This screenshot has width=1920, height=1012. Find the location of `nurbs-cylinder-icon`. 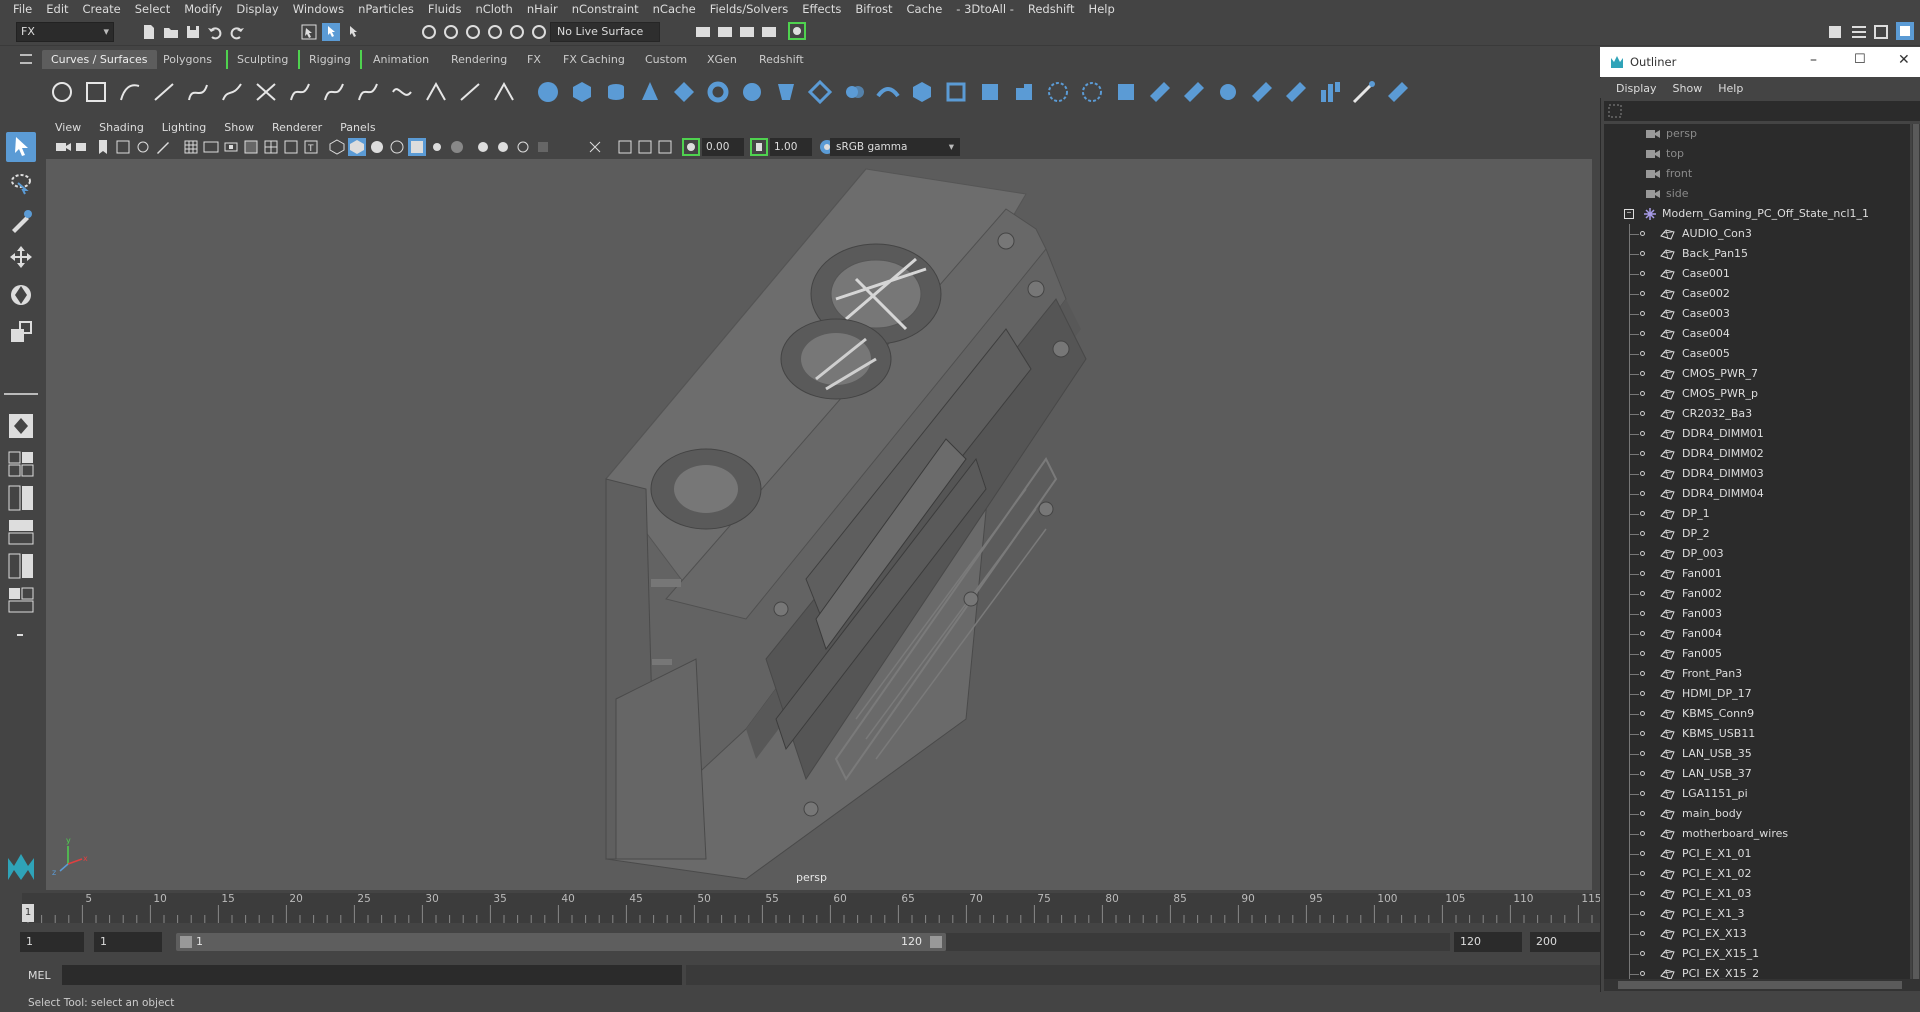

nurbs-cylinder-icon is located at coordinates (616, 92).